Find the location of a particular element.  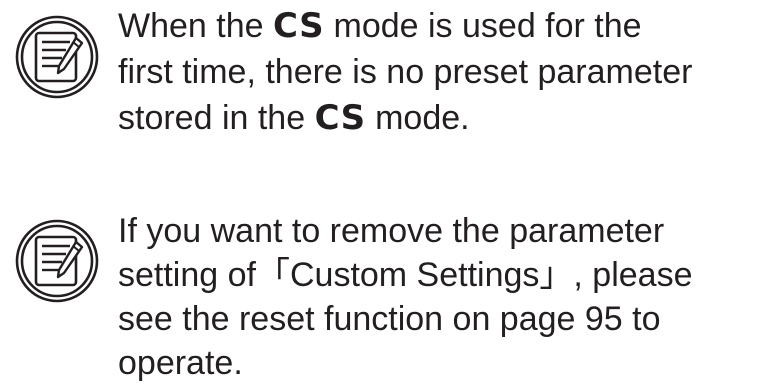

note-line-2: setting of「Custom Settings」, please is located at coordinates (405, 275).